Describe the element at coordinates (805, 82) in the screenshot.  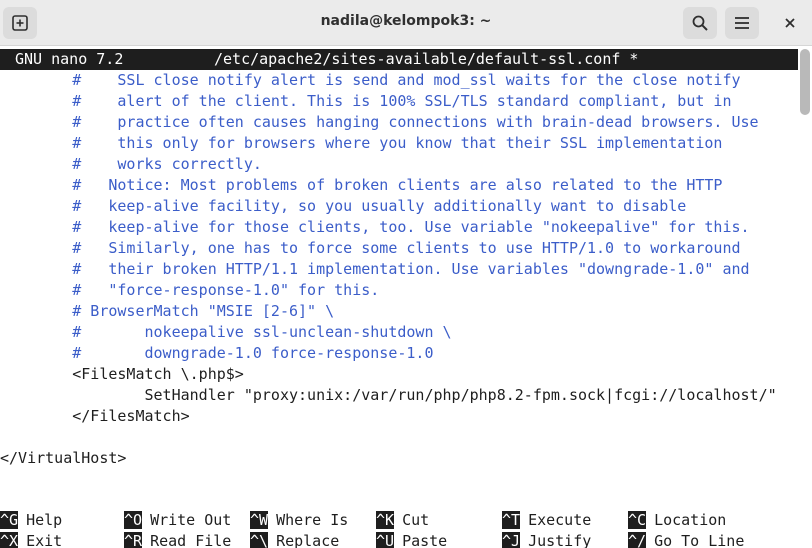
I see `scrollbar-thumb` at that location.